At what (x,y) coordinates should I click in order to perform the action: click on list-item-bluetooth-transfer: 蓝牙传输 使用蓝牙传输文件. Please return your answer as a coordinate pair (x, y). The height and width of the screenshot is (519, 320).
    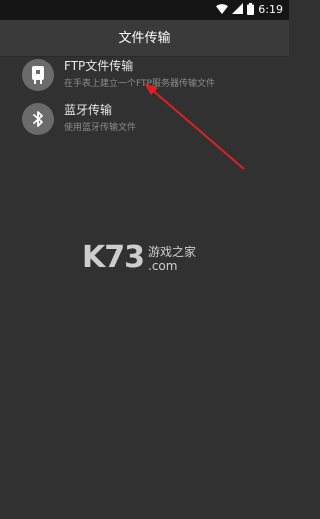
    Looking at the image, I should click on (144, 122).